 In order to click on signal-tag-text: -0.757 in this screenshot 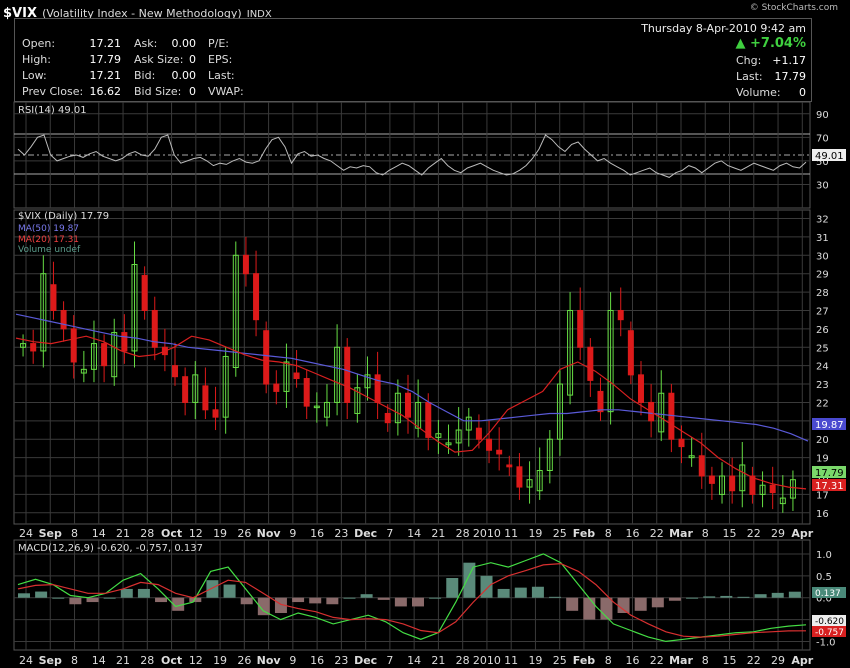, I will do `click(829, 633)`.